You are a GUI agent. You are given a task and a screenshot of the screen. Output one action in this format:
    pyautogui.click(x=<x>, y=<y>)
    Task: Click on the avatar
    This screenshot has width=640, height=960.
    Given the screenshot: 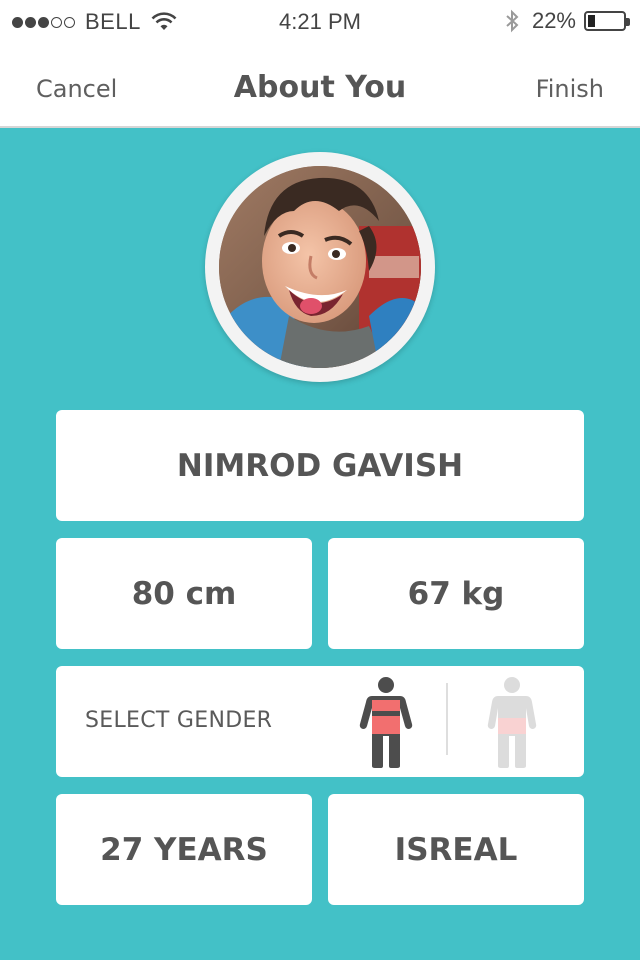 What is the action you would take?
    pyautogui.click(x=320, y=267)
    